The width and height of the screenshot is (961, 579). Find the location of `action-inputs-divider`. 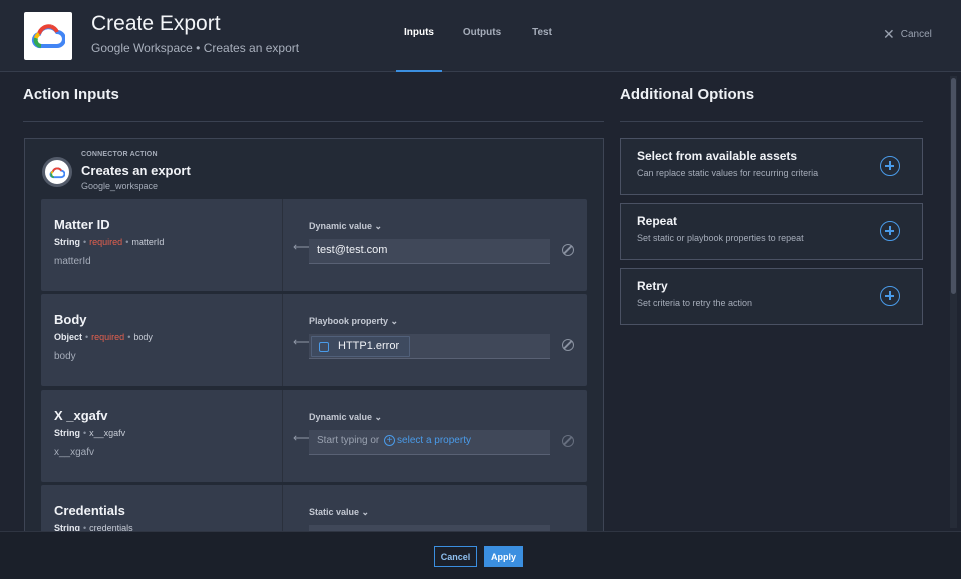

action-inputs-divider is located at coordinates (313, 121).